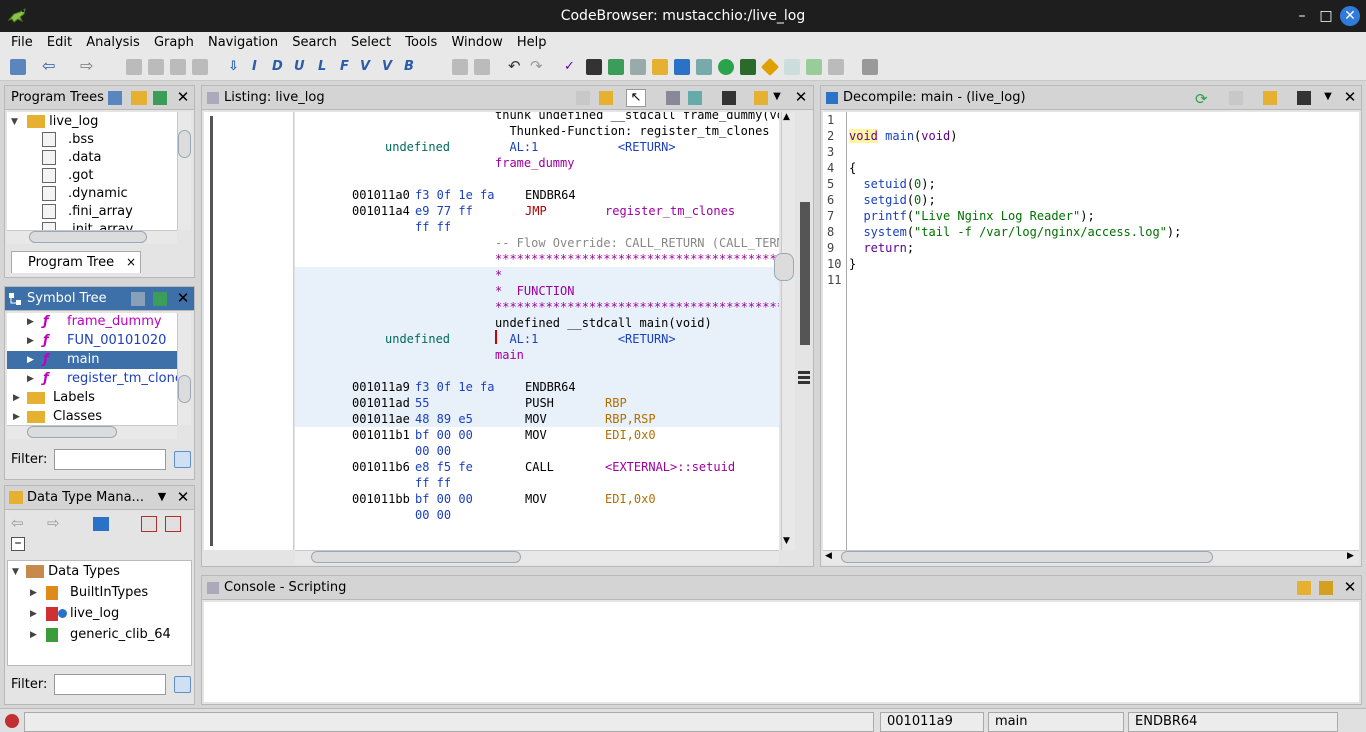 The image size is (1366, 732). What do you see at coordinates (178, 67) in the screenshot?
I see `nav-undefined-icon` at bounding box center [178, 67].